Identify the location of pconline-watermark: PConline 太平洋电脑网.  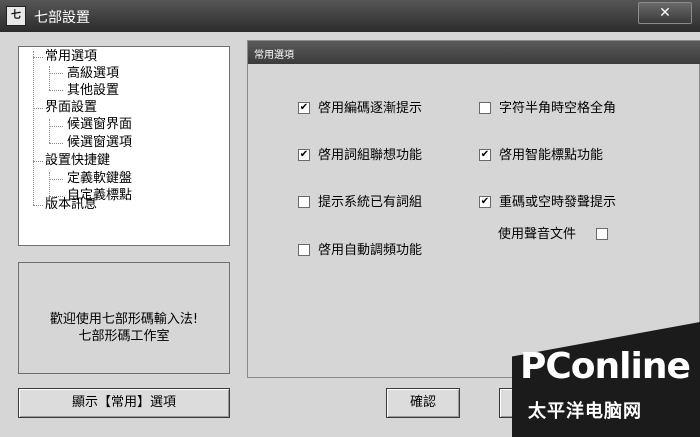
(606, 379).